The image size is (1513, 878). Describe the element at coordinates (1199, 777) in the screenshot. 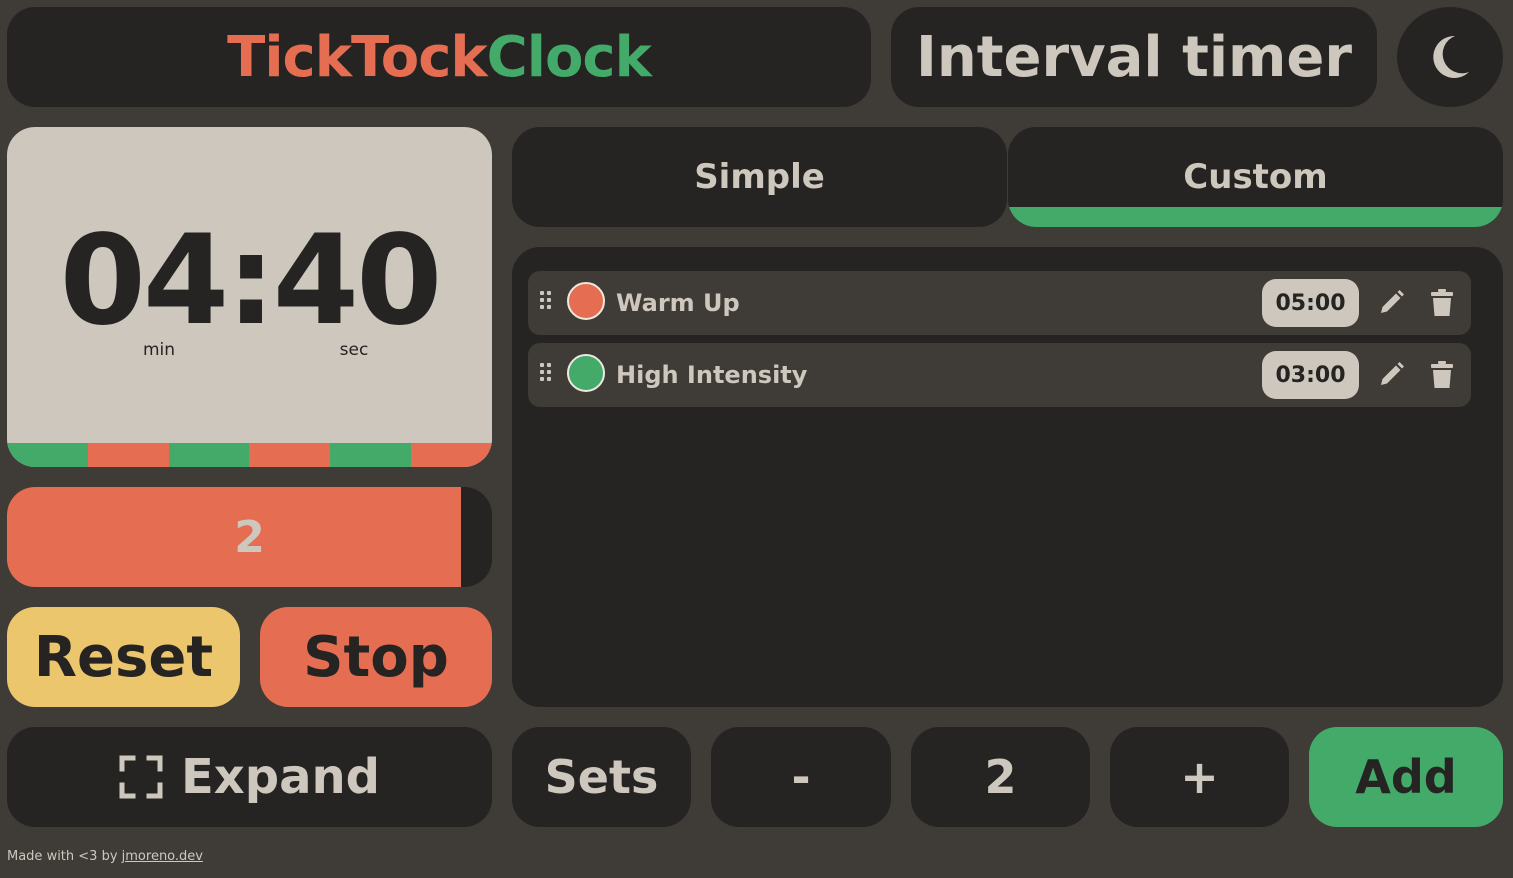

I see `increment-sets-button: +` at that location.